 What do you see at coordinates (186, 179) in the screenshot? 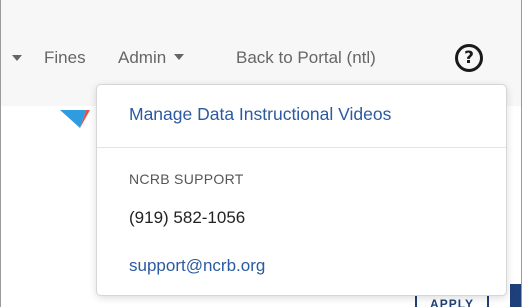
I see `support-section-header: NCRB SUPPORT` at bounding box center [186, 179].